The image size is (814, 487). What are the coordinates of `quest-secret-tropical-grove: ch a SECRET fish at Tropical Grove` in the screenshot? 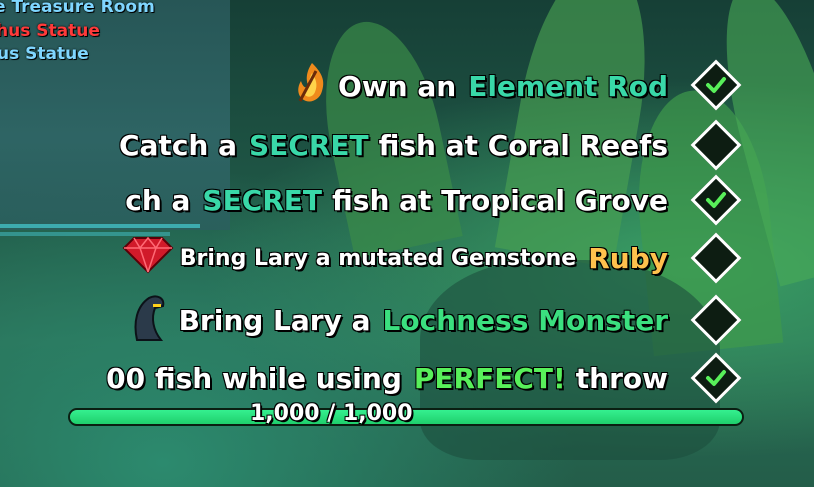 It's located at (396, 200).